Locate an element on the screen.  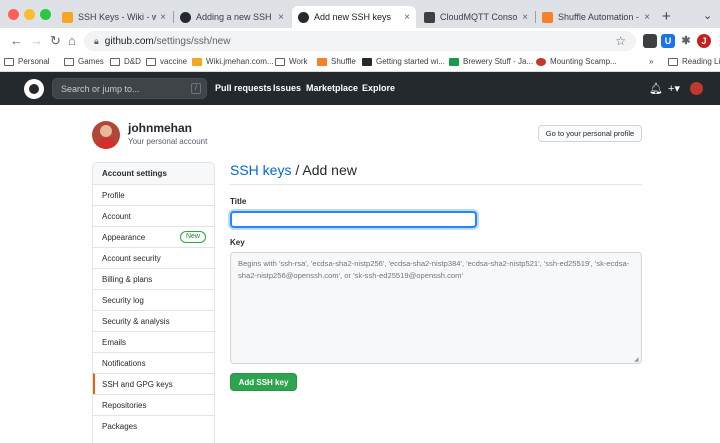
site-favicon-icon is located at coordinates (541, 61).